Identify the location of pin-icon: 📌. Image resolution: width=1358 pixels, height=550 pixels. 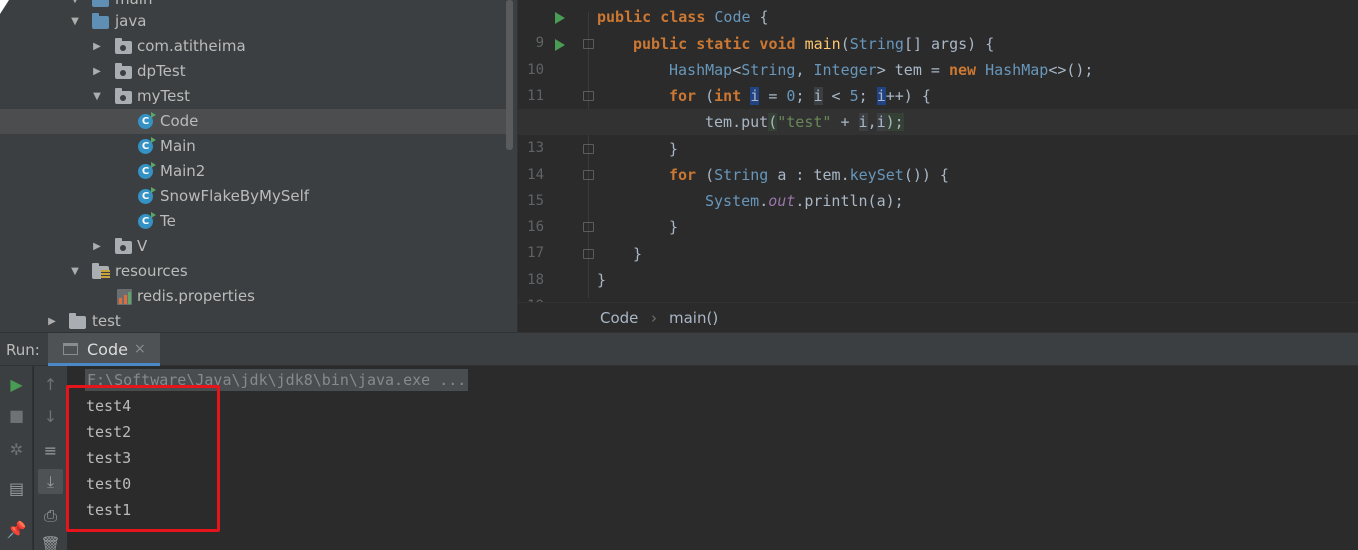
(16, 529).